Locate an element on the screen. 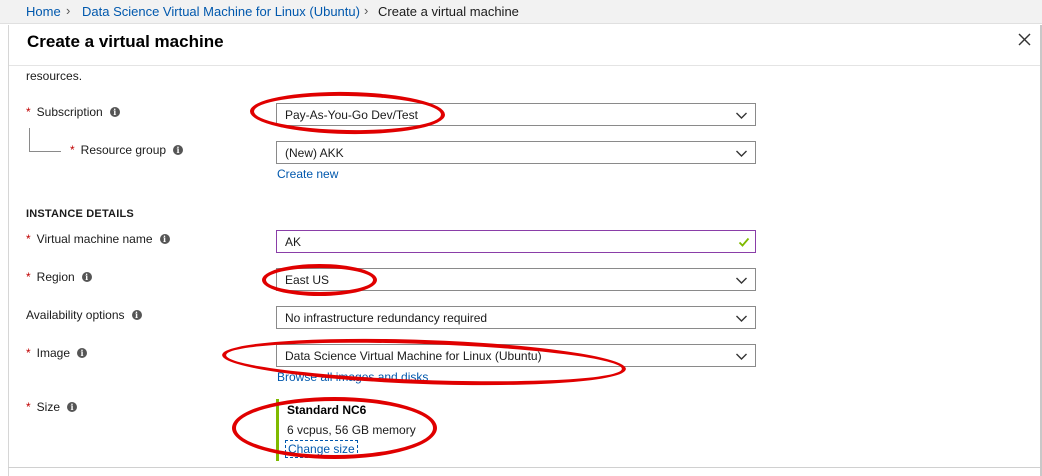 This screenshot has width=1042, height=476. image-label-text: Image is located at coordinates (53, 353).